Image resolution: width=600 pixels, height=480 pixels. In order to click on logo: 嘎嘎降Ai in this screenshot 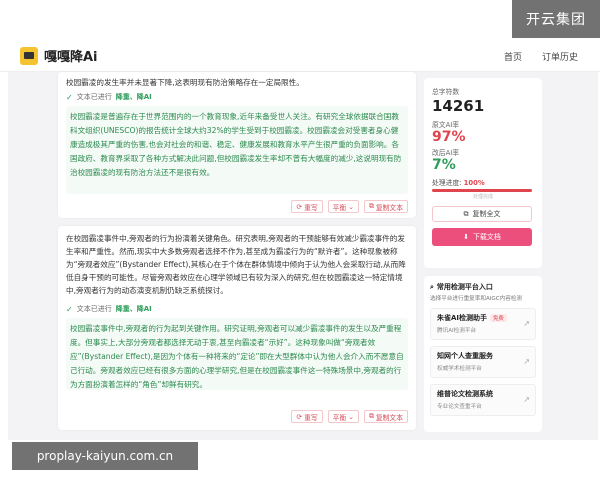, I will do `click(59, 55)`.